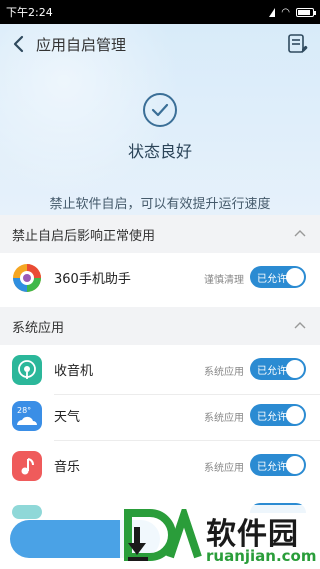  What do you see at coordinates (160, 370) in the screenshot?
I see `list-item: 收音机 系统应用 已允许` at bounding box center [160, 370].